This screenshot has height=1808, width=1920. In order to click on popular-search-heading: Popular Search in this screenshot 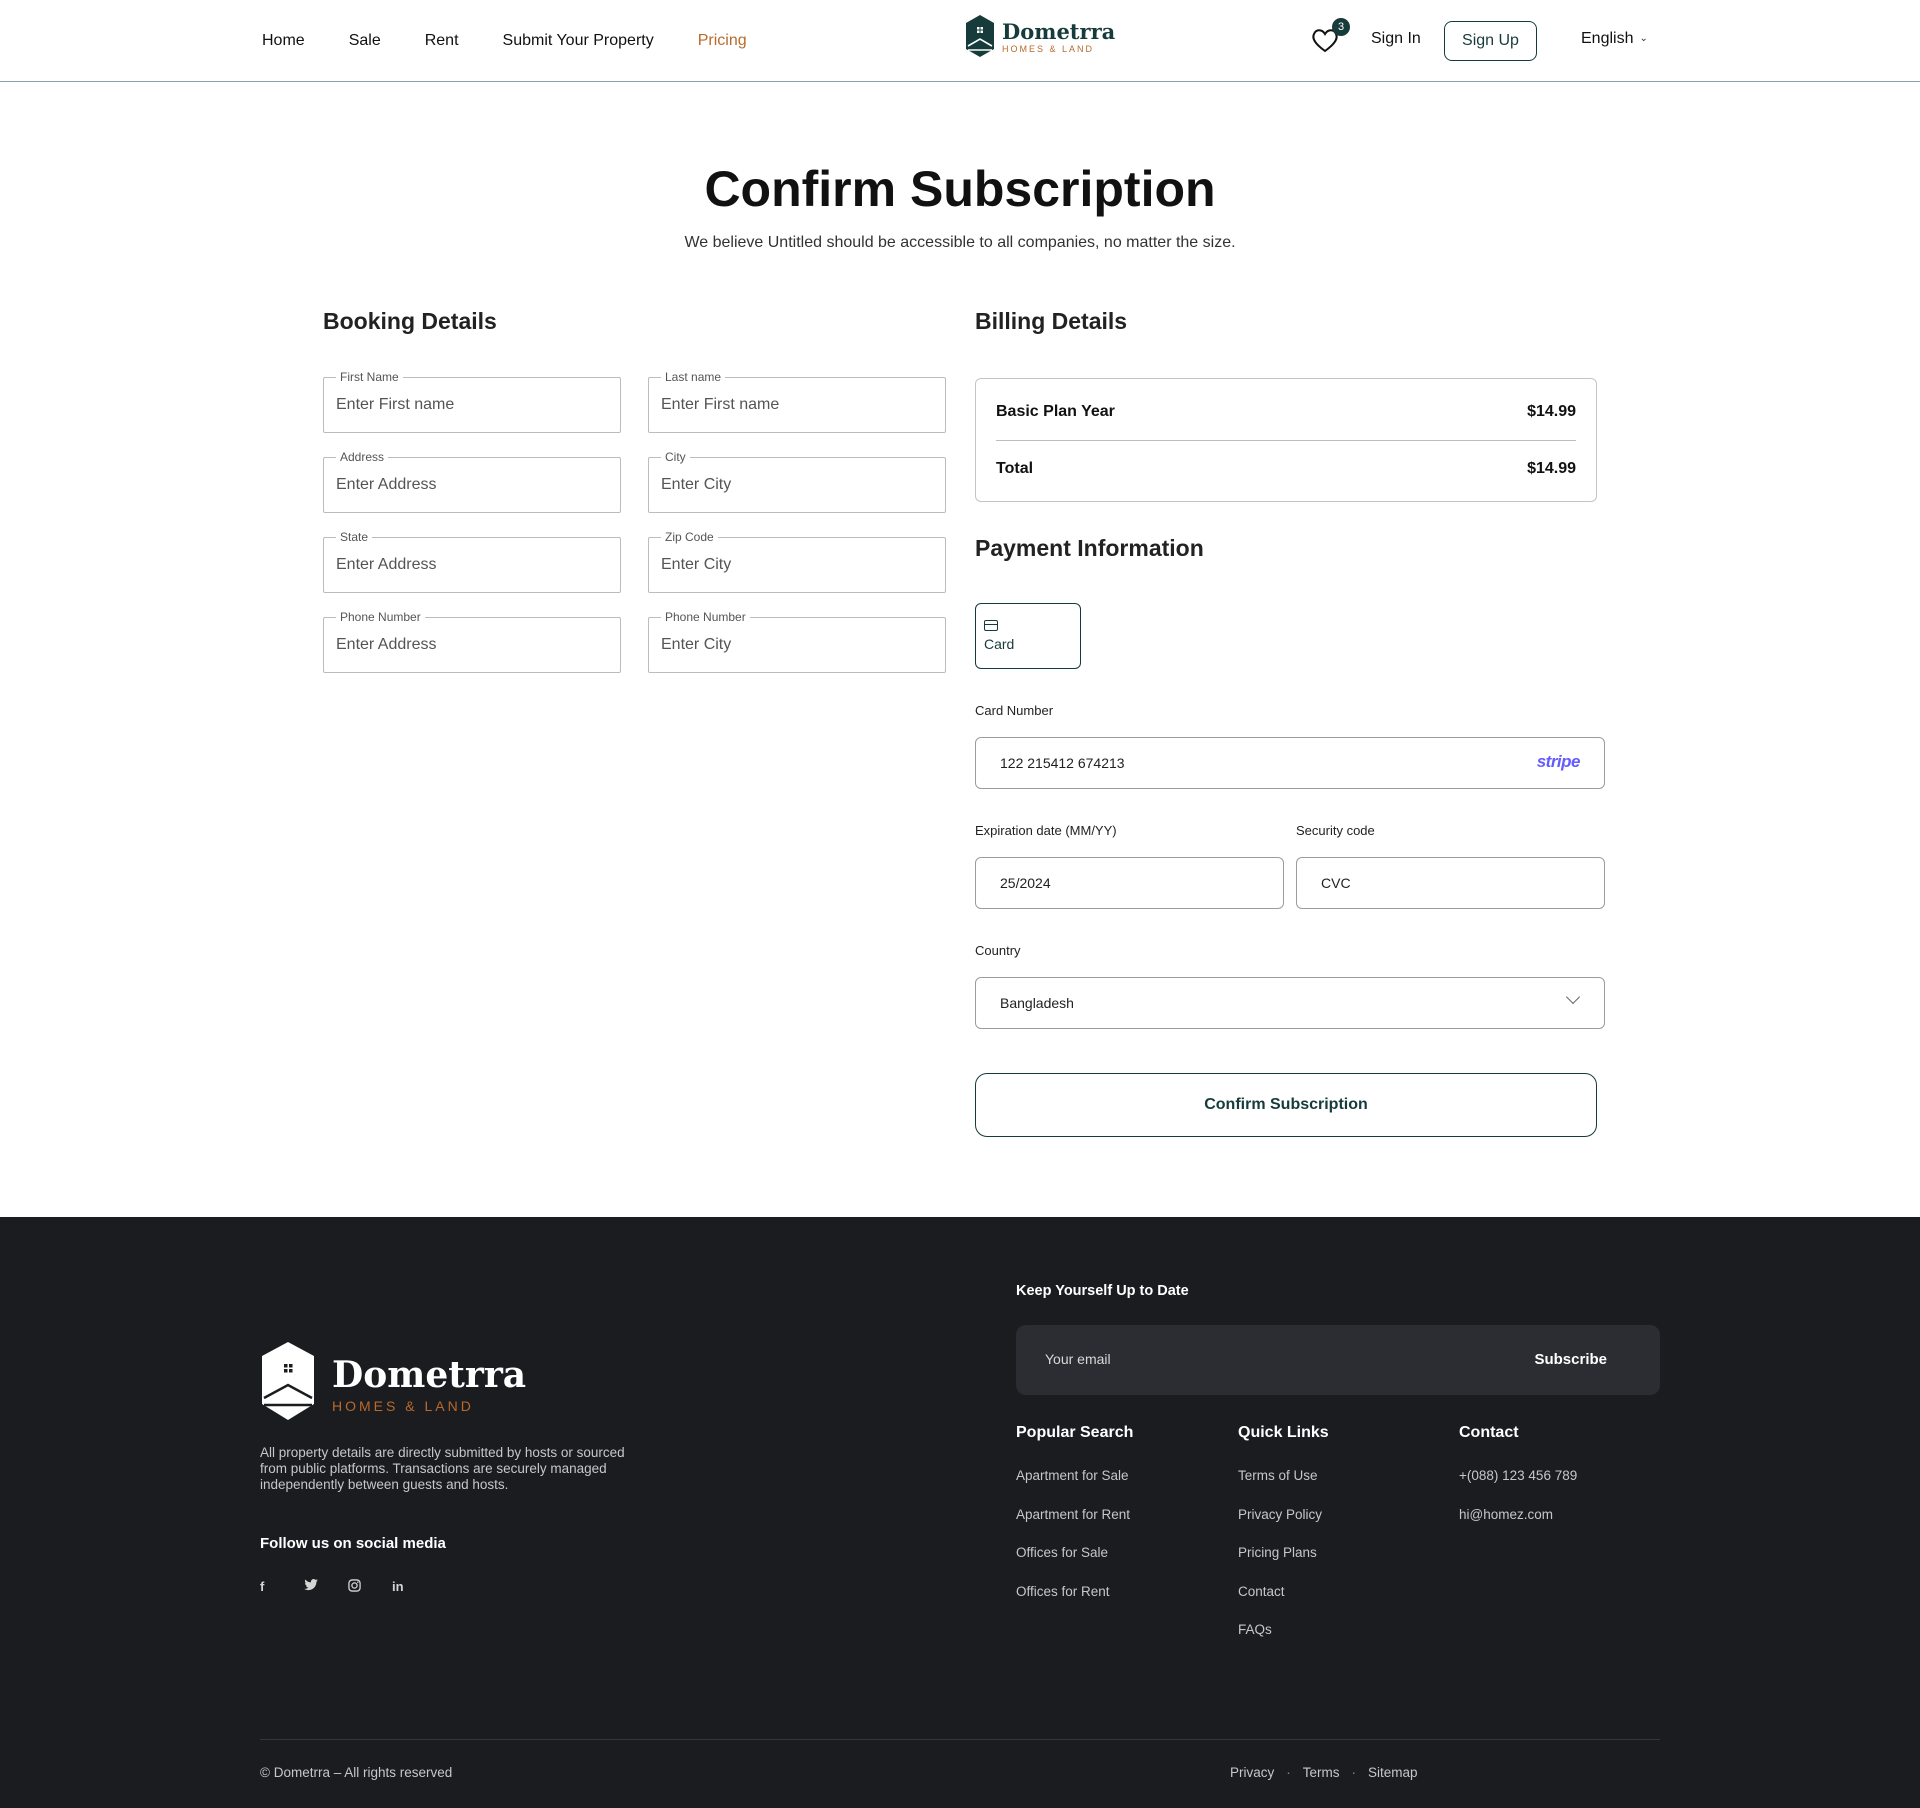, I will do `click(1075, 1432)`.